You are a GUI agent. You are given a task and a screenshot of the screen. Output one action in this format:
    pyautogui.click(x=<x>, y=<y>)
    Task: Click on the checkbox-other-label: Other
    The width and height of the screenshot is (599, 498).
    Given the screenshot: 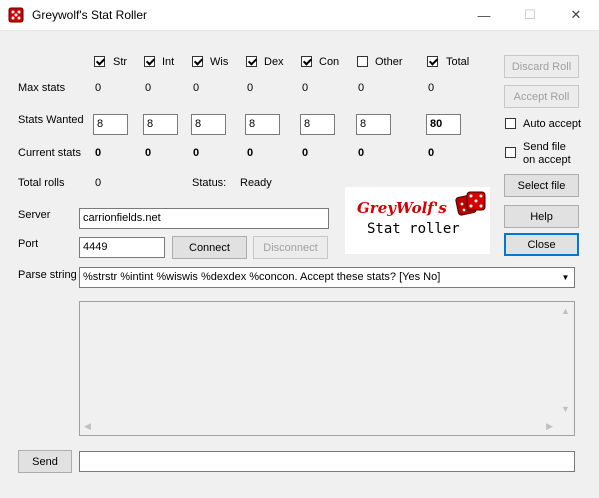 What is the action you would take?
    pyautogui.click(x=389, y=62)
    